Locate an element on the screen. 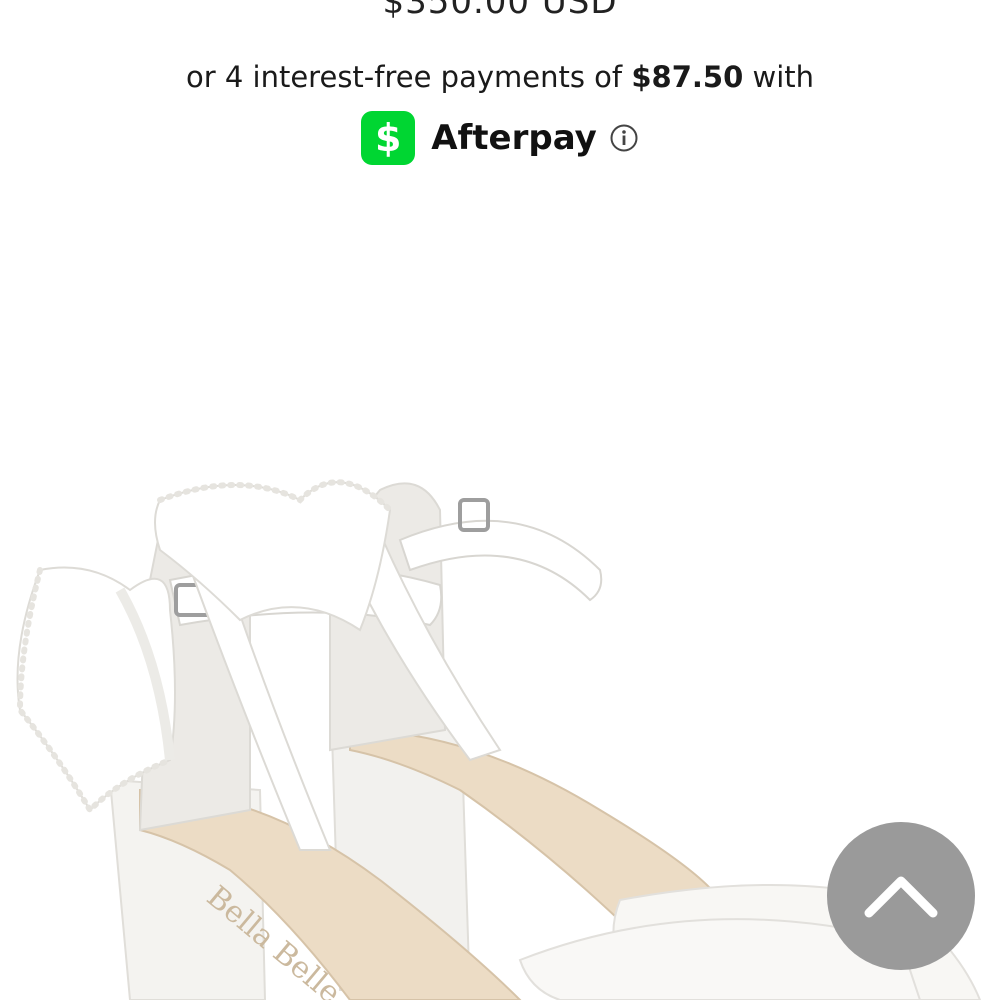 This screenshot has height=1000, width=1000. afterpay-badge: $ Afterpay is located at coordinates (500, 138).